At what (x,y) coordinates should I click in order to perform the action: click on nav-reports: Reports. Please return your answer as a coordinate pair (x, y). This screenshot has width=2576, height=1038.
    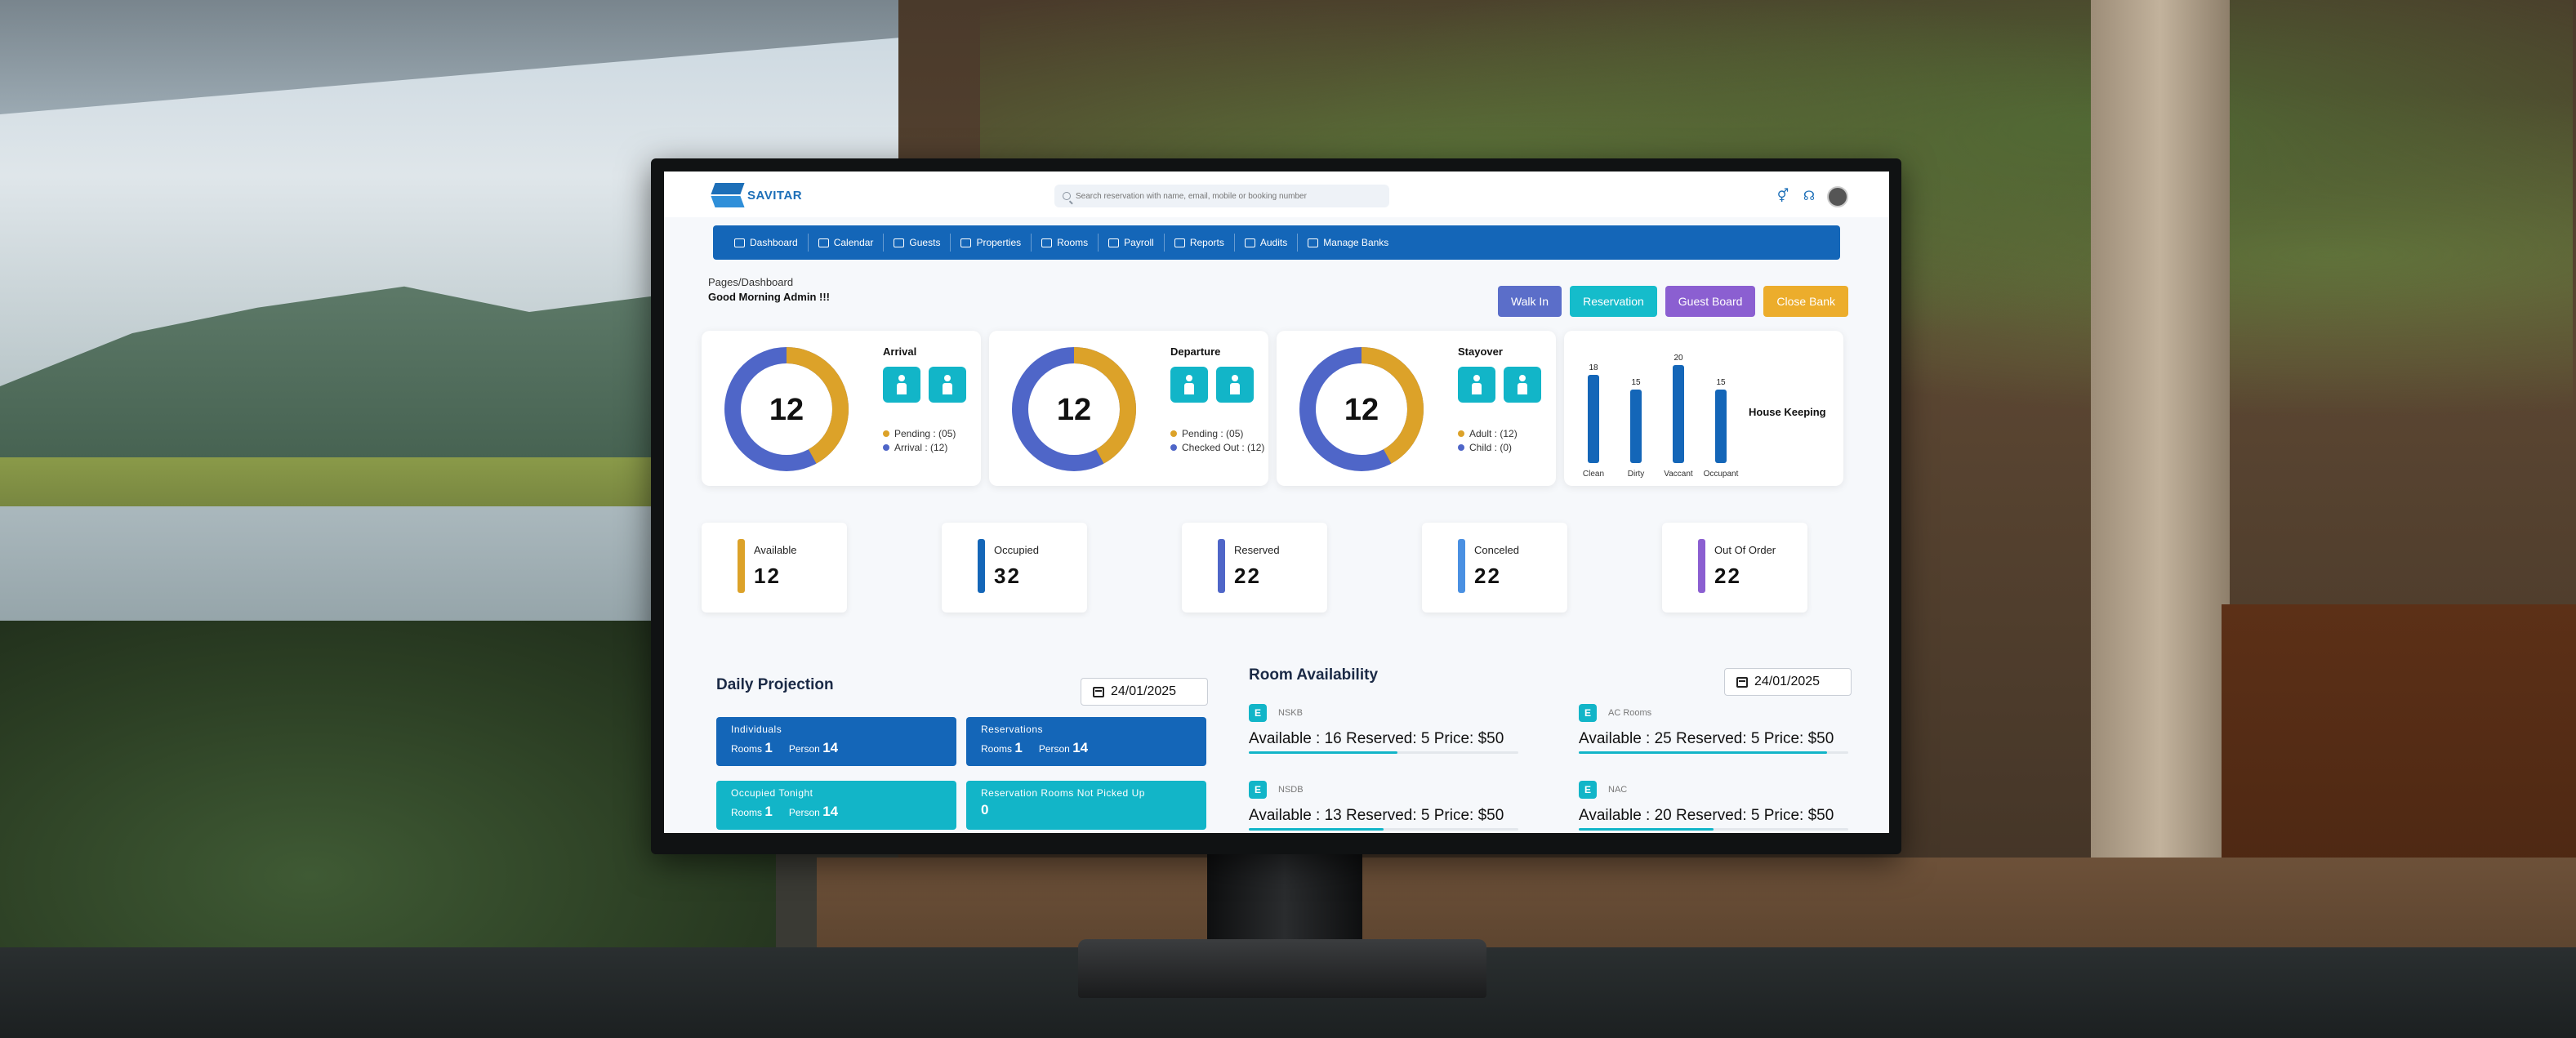
    Looking at the image, I should click on (1200, 243).